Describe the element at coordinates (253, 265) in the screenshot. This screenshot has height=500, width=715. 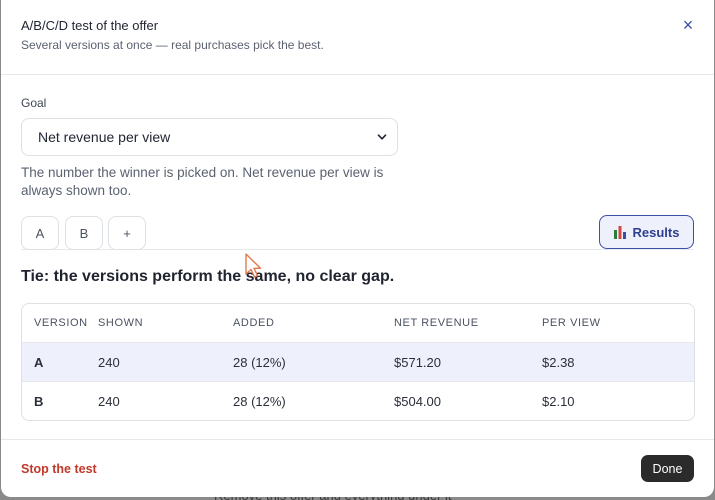
I see `mouse-cursor-icon` at that location.